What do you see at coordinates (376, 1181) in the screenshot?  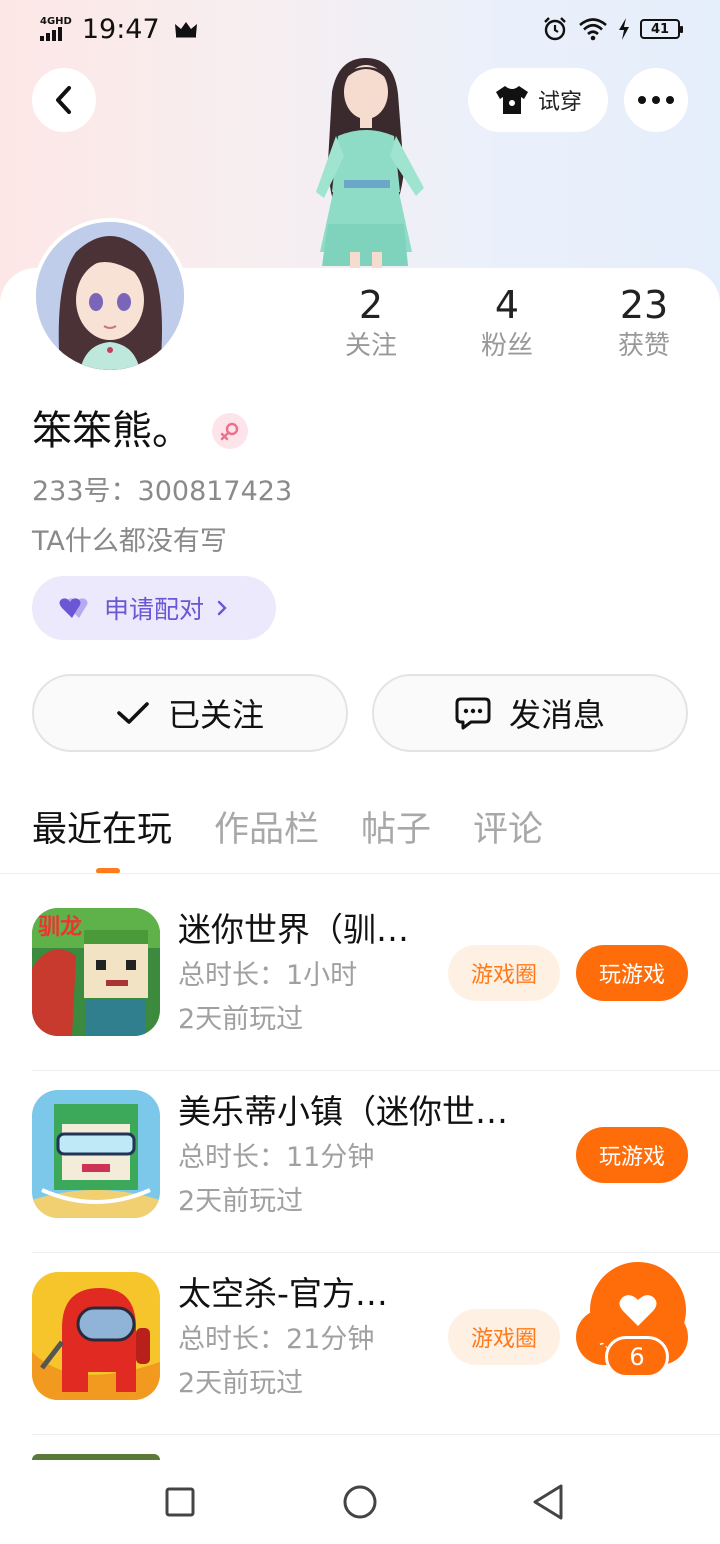 I see `list-item: 美乐蒂小镇（迷你世… 总时长：11分钟 2天前玩过 玩游戏` at bounding box center [376, 1181].